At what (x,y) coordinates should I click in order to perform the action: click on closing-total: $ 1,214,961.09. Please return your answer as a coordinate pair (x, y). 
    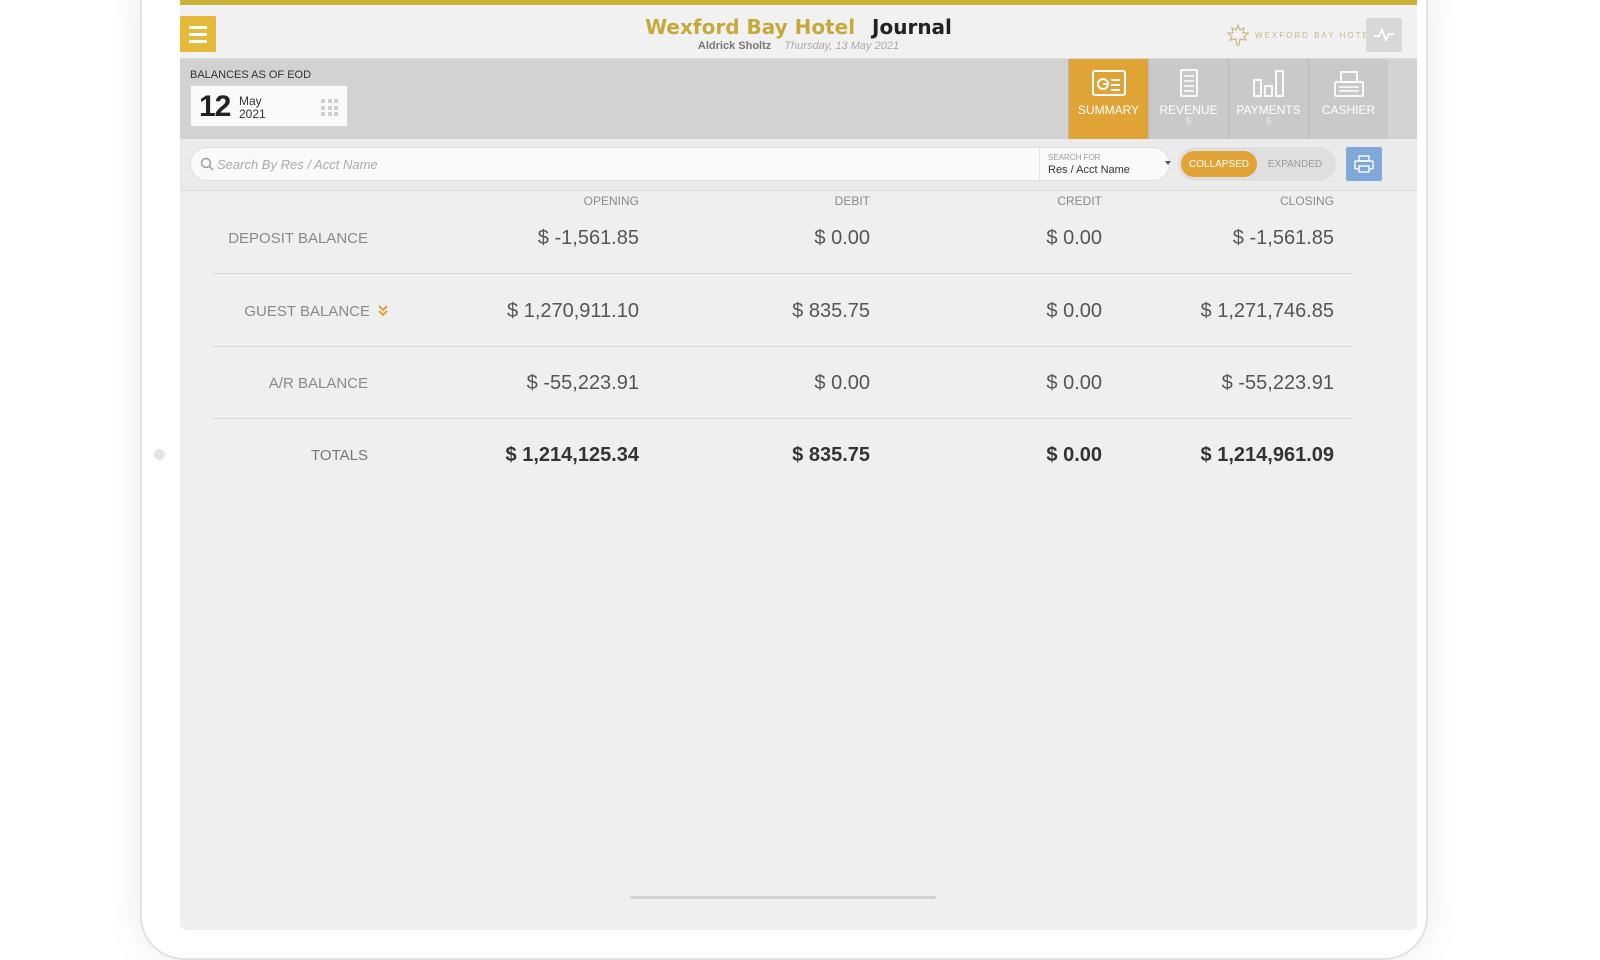
    Looking at the image, I should click on (1267, 454).